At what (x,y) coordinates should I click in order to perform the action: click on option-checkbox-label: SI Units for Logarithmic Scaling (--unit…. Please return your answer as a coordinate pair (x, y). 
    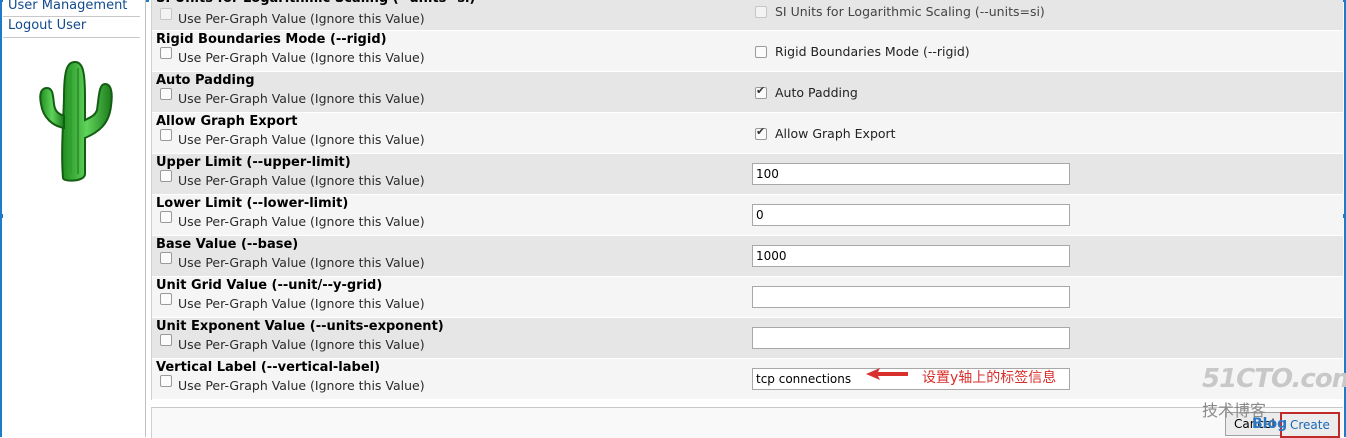
    Looking at the image, I should click on (910, 11).